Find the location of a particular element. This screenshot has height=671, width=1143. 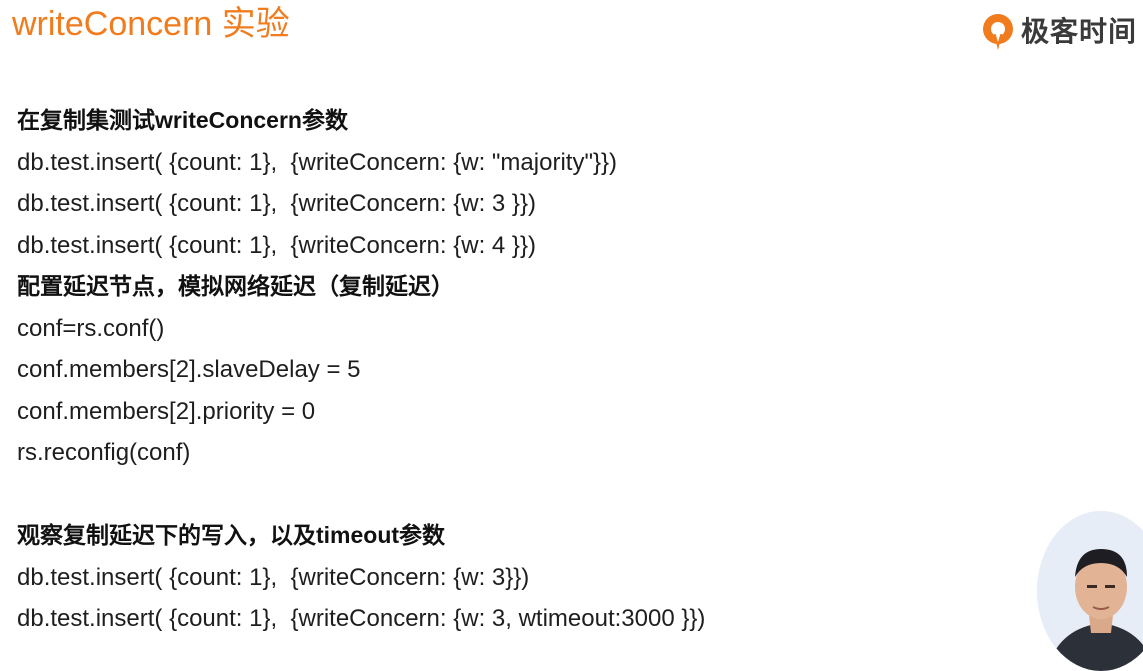

section-heading-delay-node: 配置延迟节点，模拟网络延迟（复制延迟） is located at coordinates (235, 286).